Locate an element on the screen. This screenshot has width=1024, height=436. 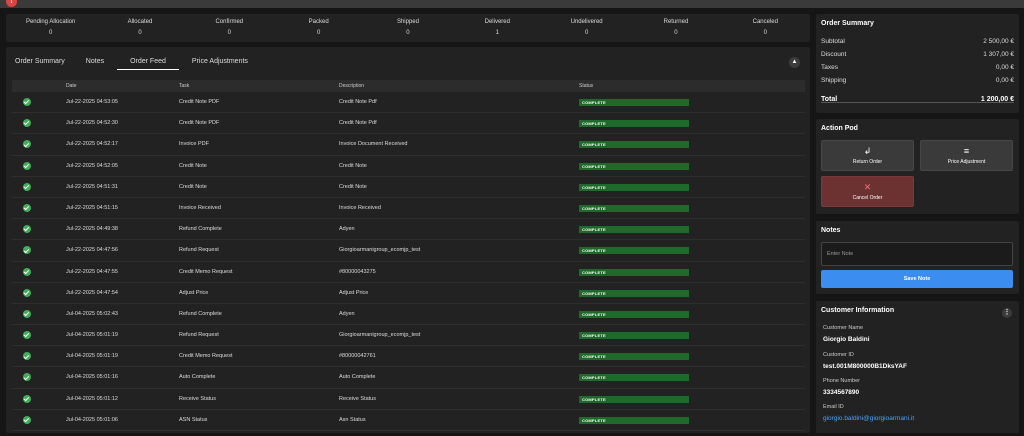
phone-number: 3334567890 is located at coordinates (841, 392).